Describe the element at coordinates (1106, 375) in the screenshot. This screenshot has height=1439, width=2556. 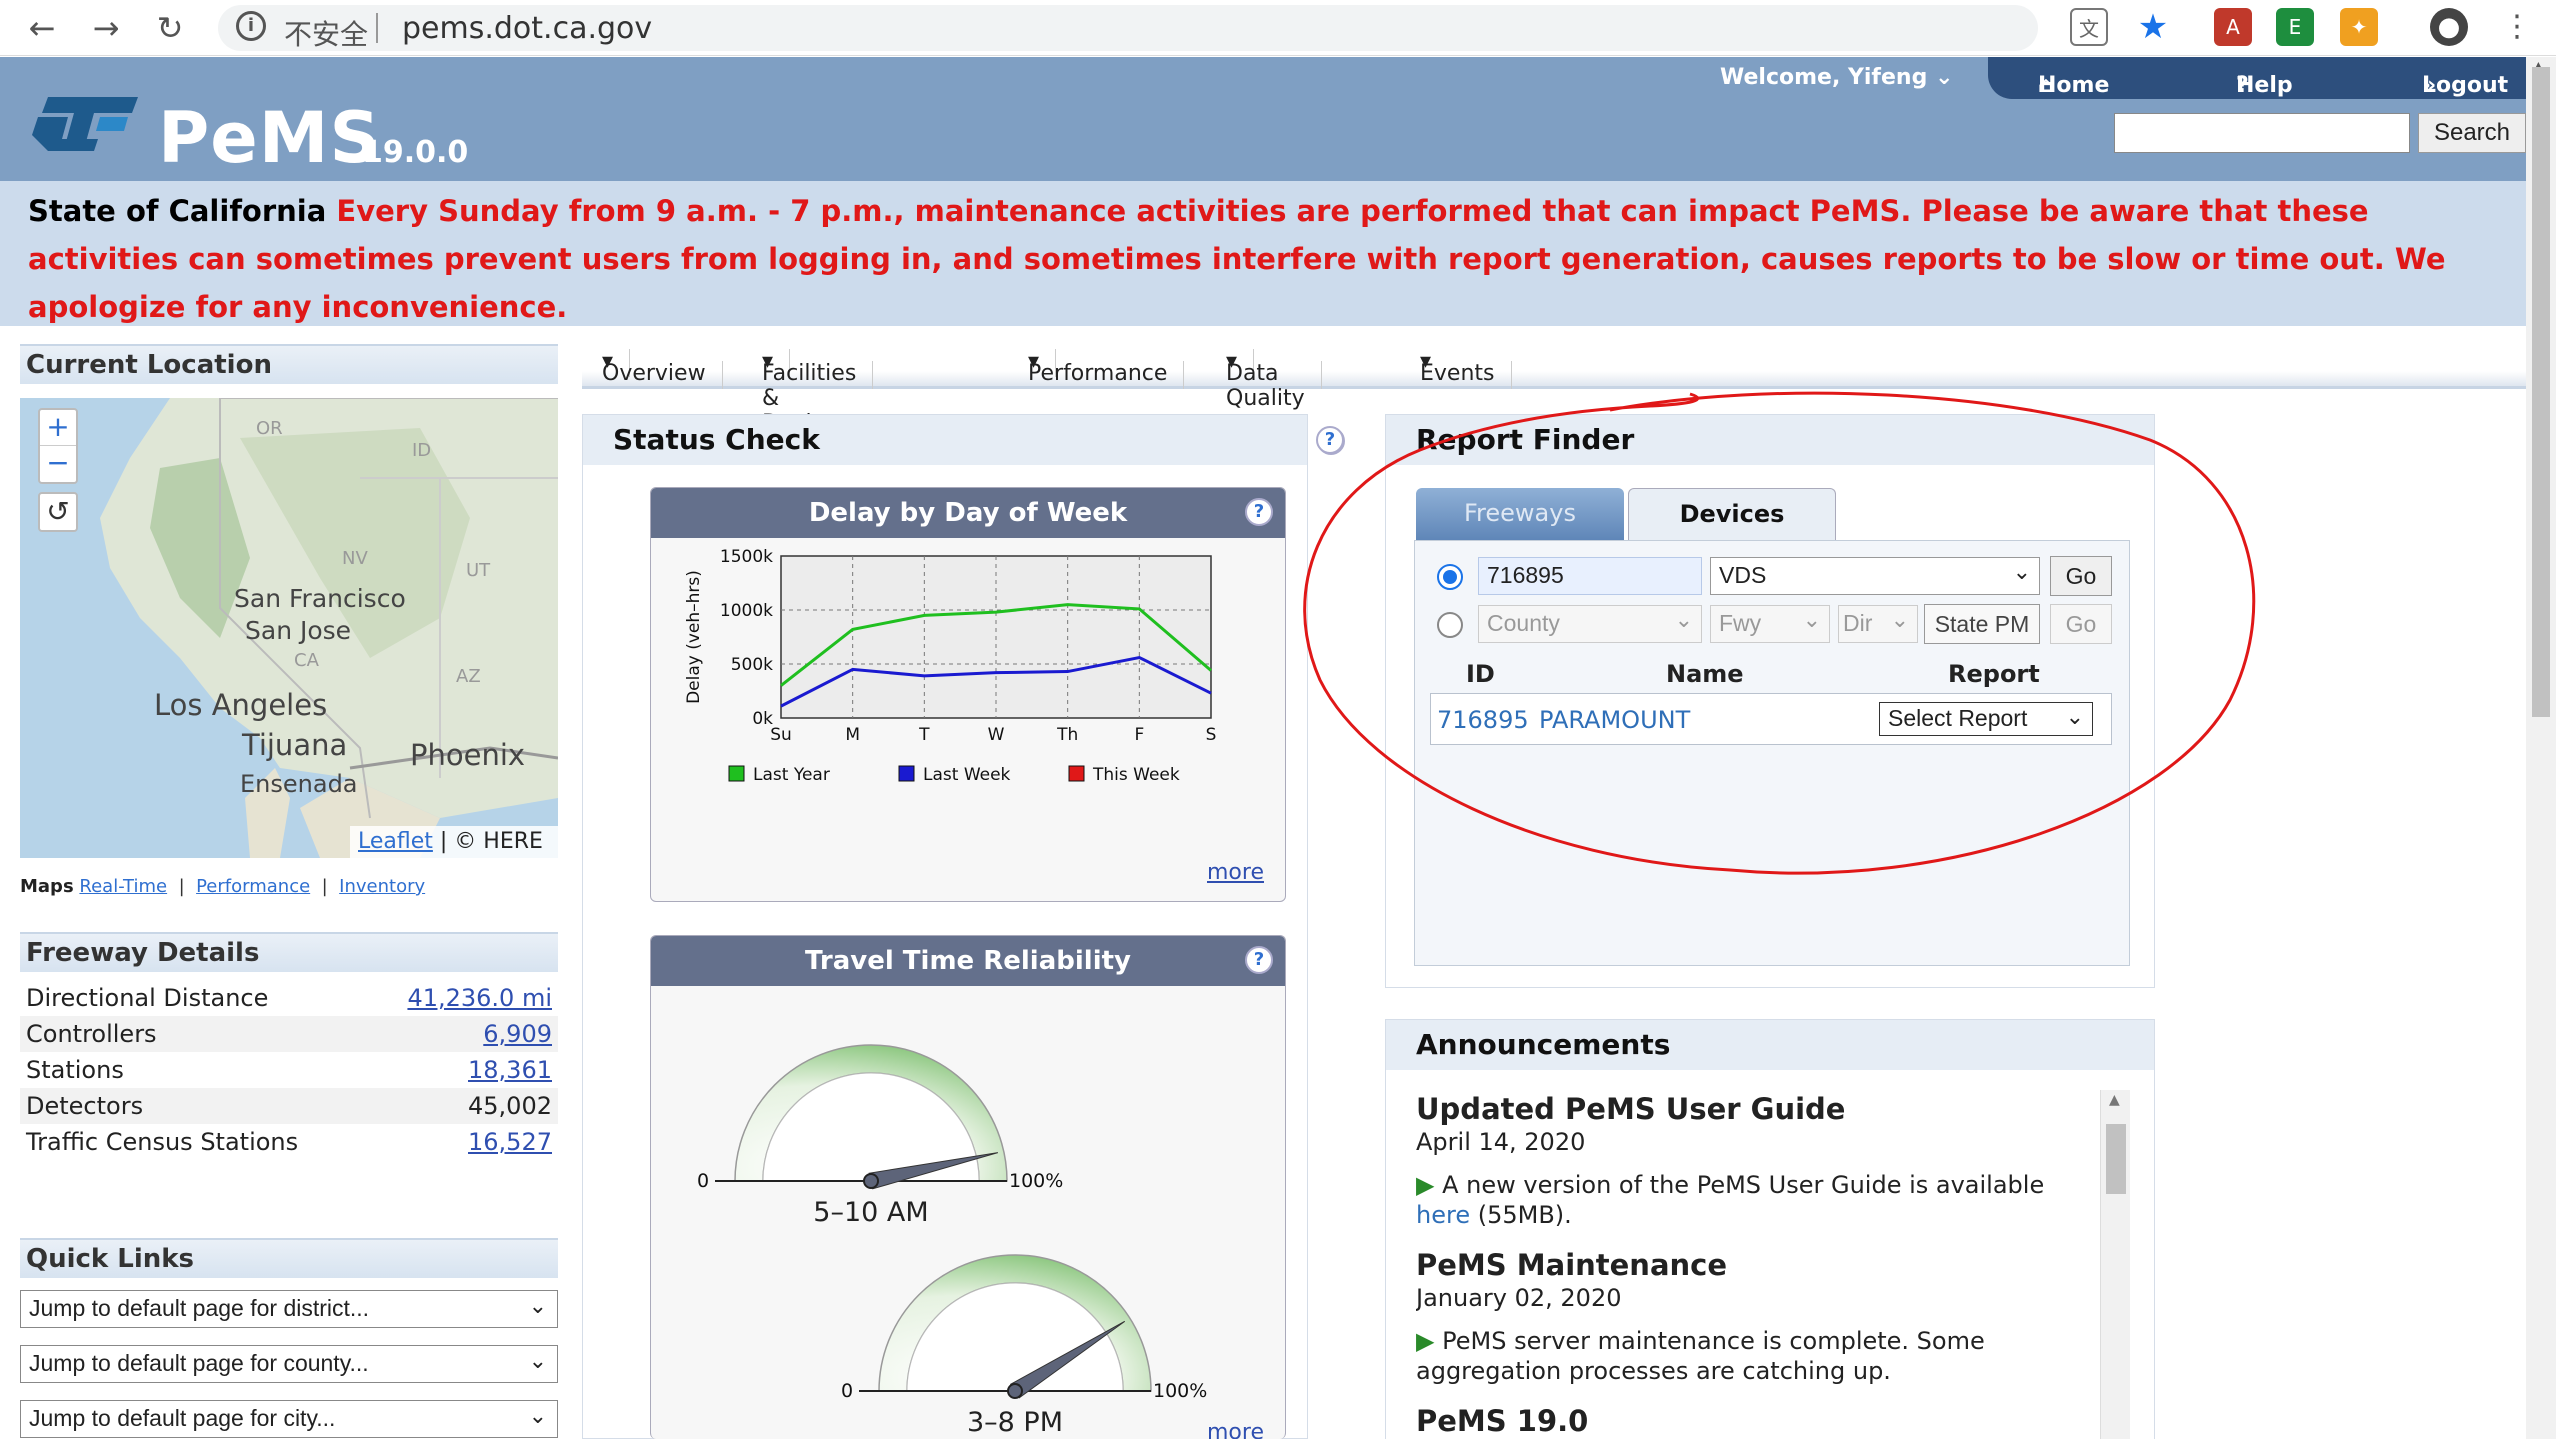
I see `menu-performance-label: Performance` at that location.